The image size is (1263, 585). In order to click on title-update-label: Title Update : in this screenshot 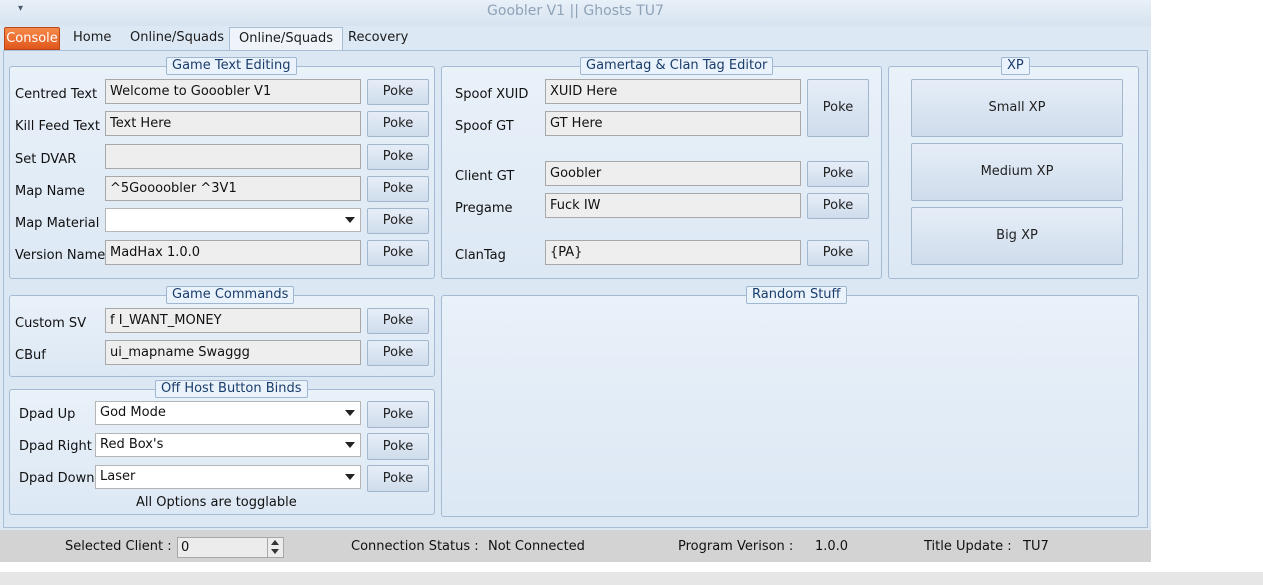, I will do `click(968, 546)`.